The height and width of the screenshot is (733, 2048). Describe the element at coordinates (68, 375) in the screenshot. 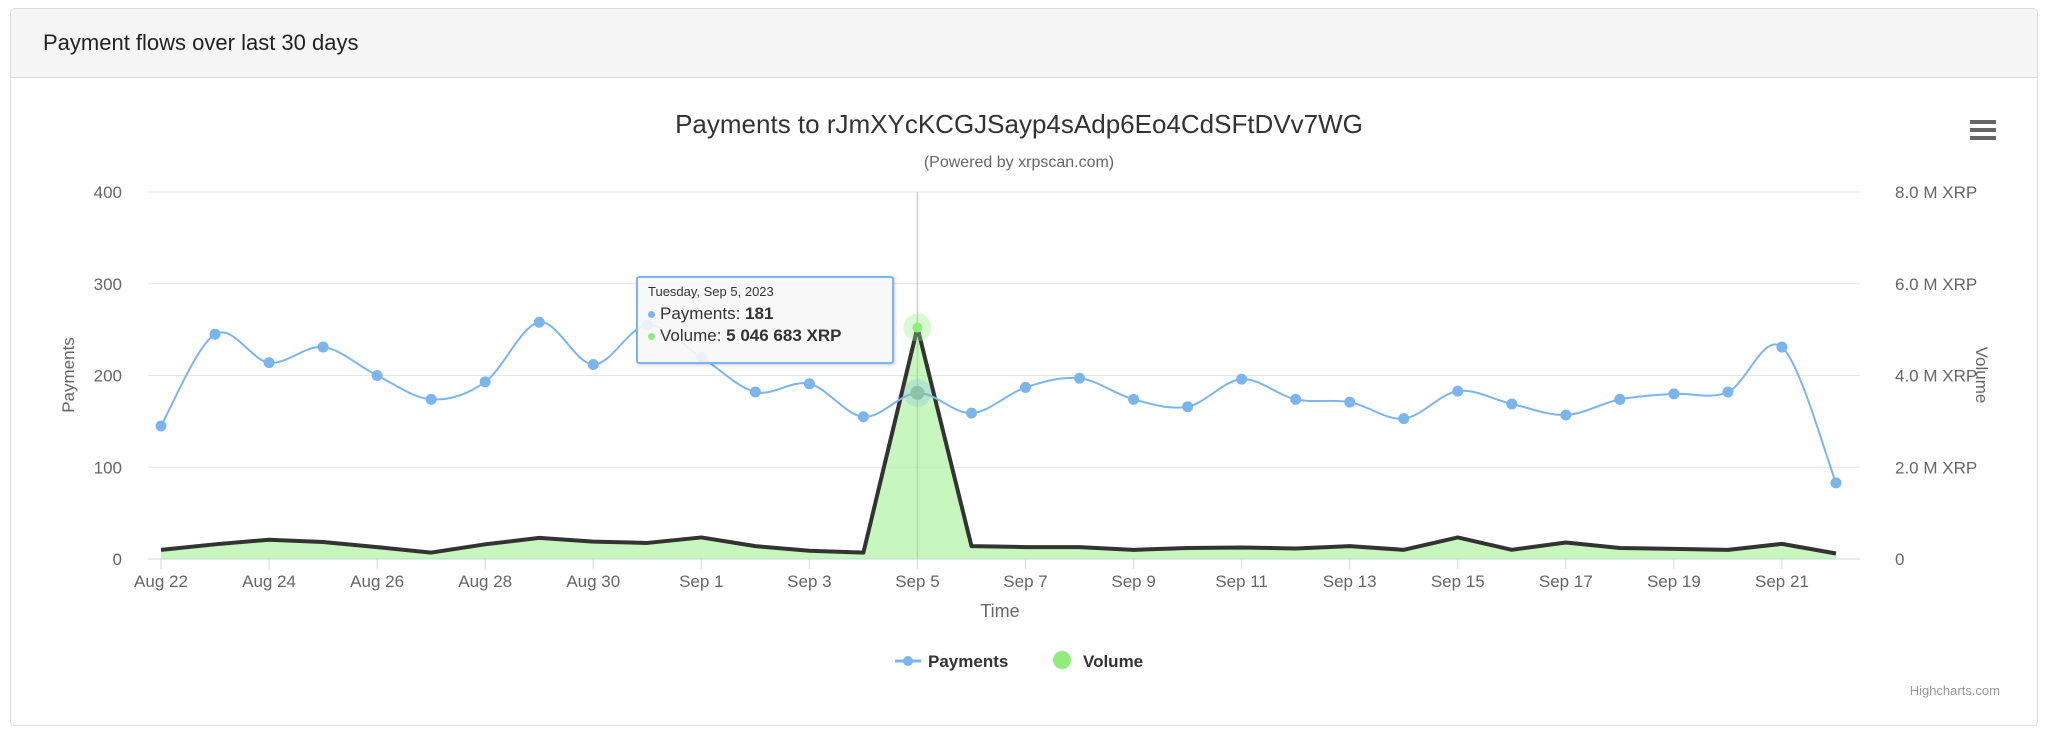

I see `y-axis-title: Payments` at that location.